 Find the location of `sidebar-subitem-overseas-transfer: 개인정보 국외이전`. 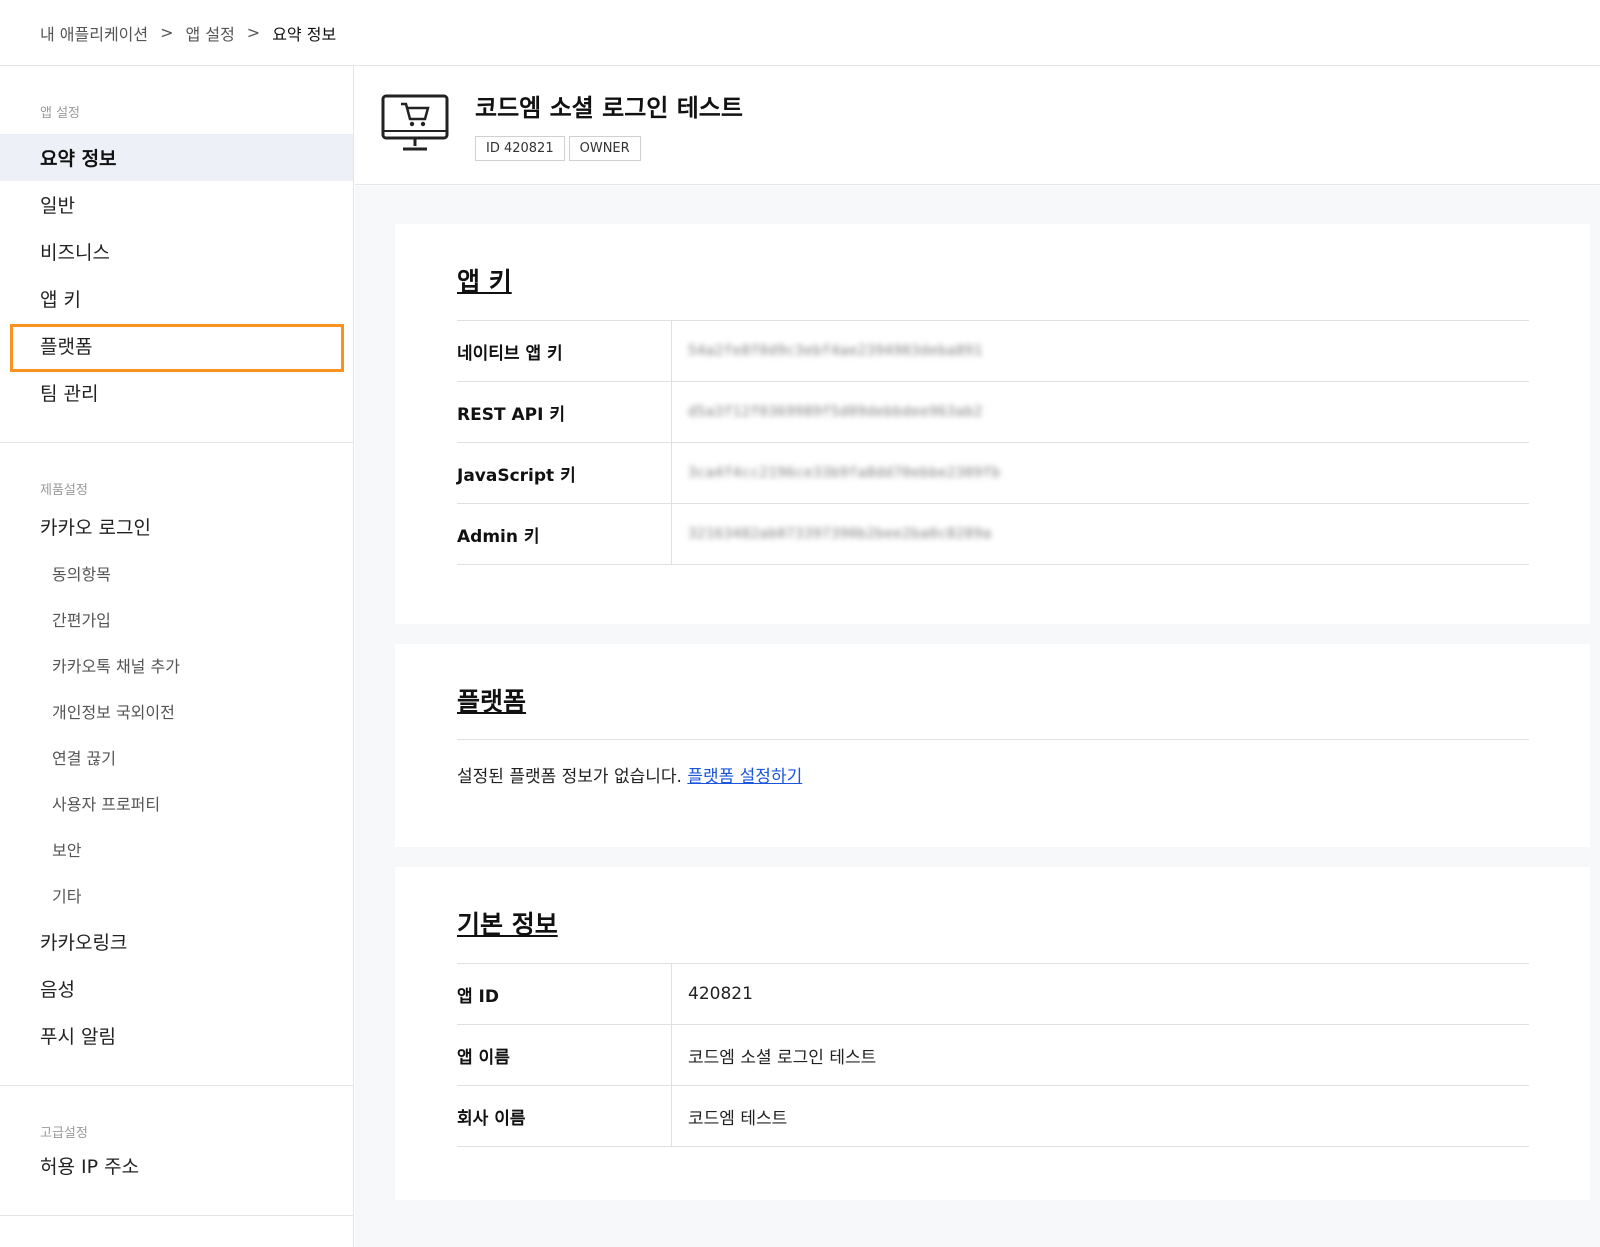

sidebar-subitem-overseas-transfer: 개인정보 국외이전 is located at coordinates (176, 711).